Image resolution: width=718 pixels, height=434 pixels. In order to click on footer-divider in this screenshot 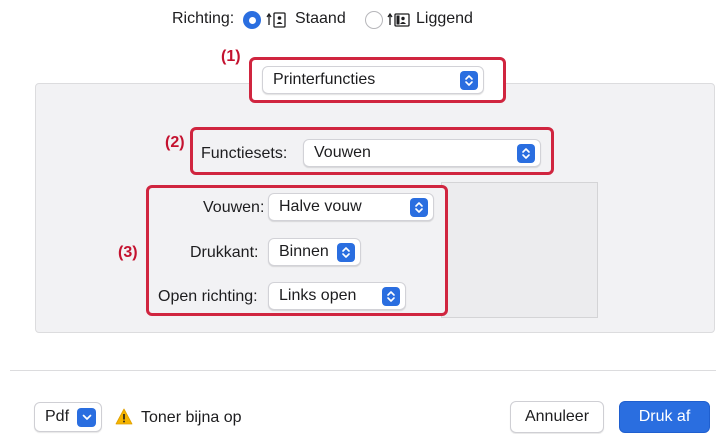, I will do `click(363, 370)`.